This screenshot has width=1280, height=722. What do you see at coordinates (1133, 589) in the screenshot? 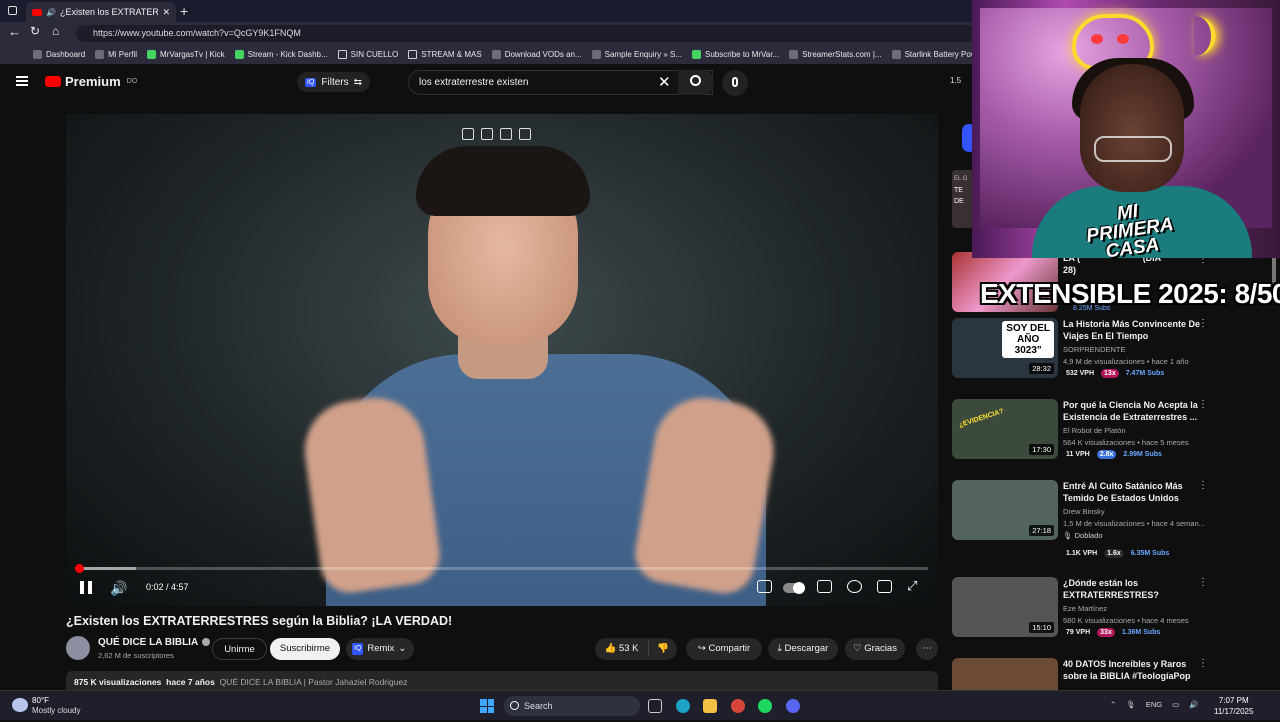
I see `related-video-title: ¿Dónde están los EXTRATERRESTRES?` at bounding box center [1133, 589].